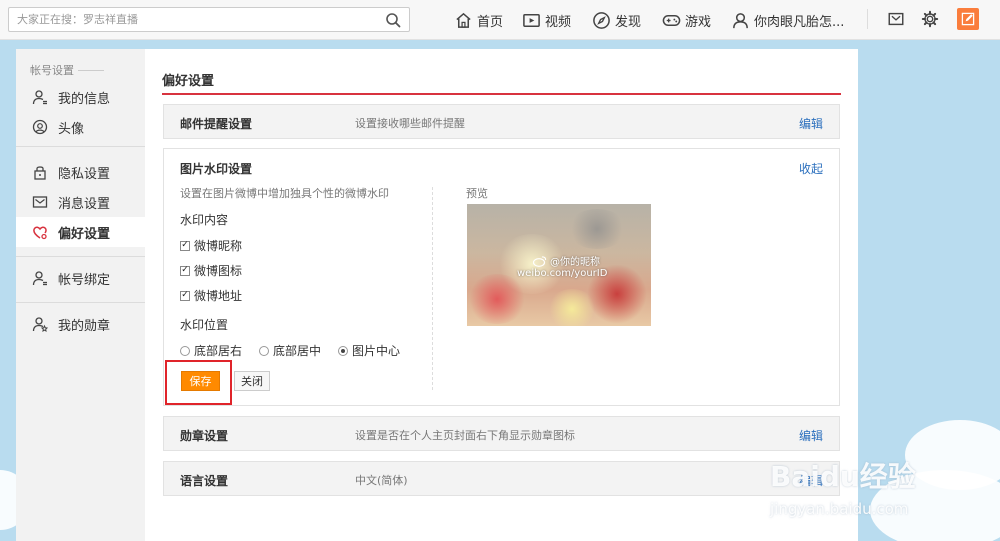  I want to click on weibo-logo-icon, so click(540, 261).